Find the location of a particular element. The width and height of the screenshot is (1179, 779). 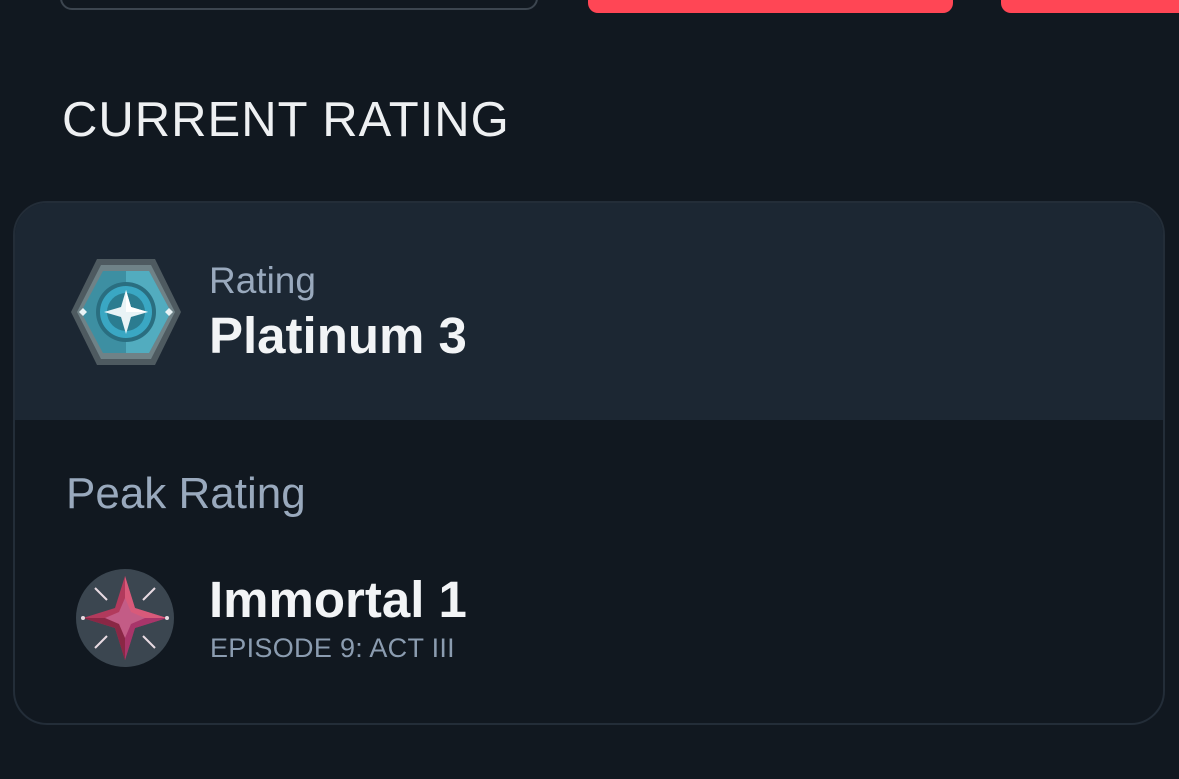

peak-episode-label: EPISODE 9: ACT III is located at coordinates (332, 648).